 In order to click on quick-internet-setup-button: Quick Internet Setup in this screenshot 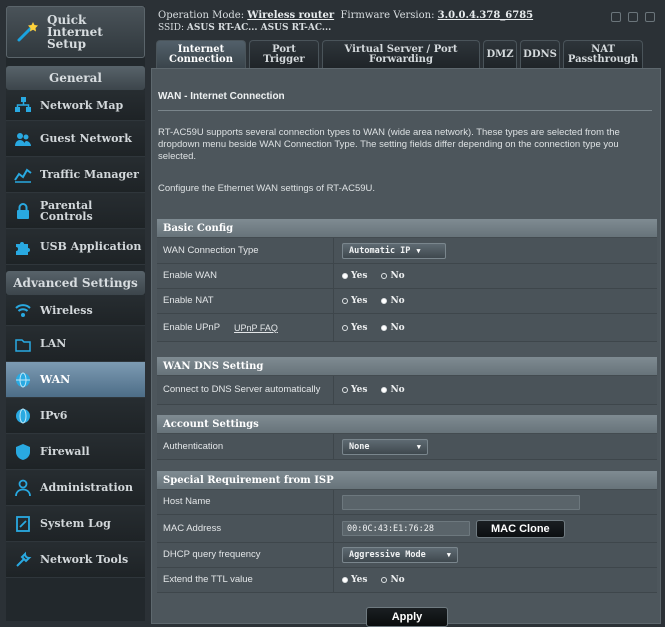, I will do `click(75, 32)`.